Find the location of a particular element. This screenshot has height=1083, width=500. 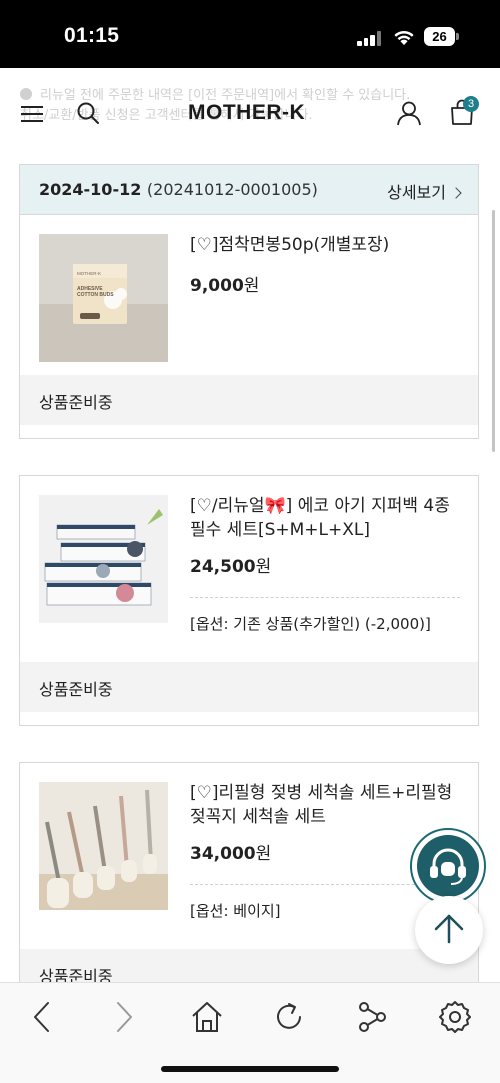

forward-icon is located at coordinates (124, 1017).